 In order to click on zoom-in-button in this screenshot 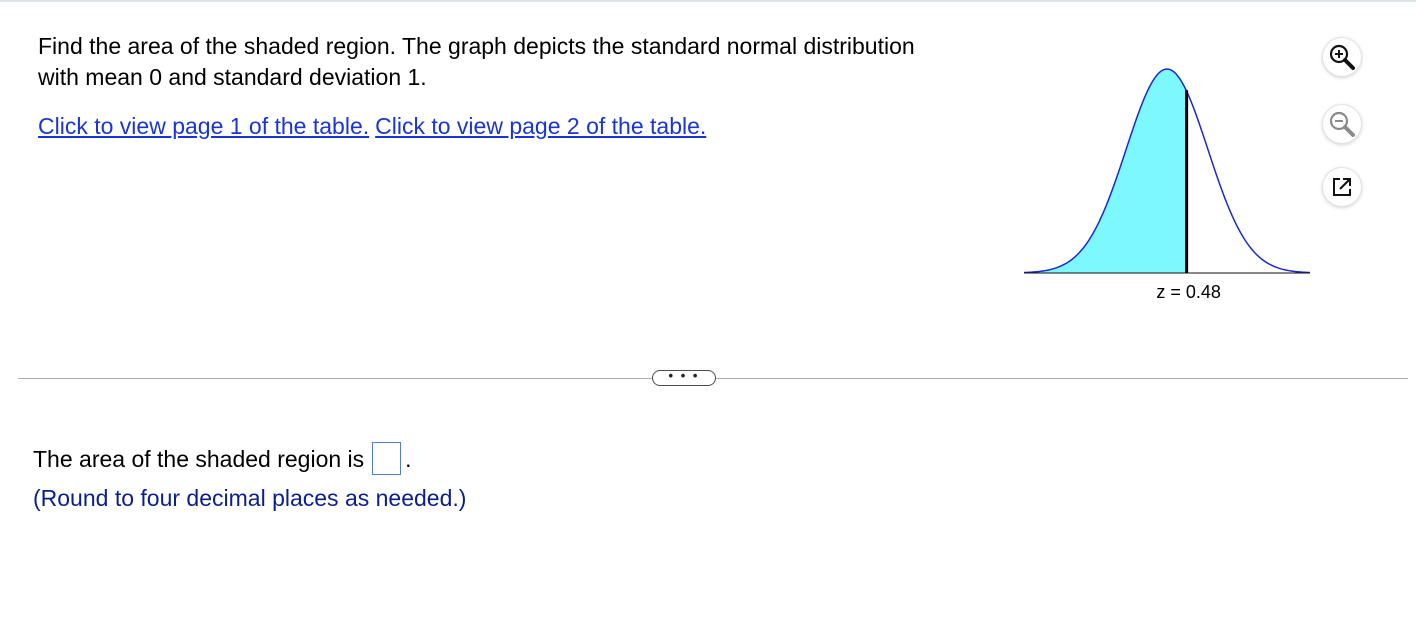, I will do `click(1342, 57)`.